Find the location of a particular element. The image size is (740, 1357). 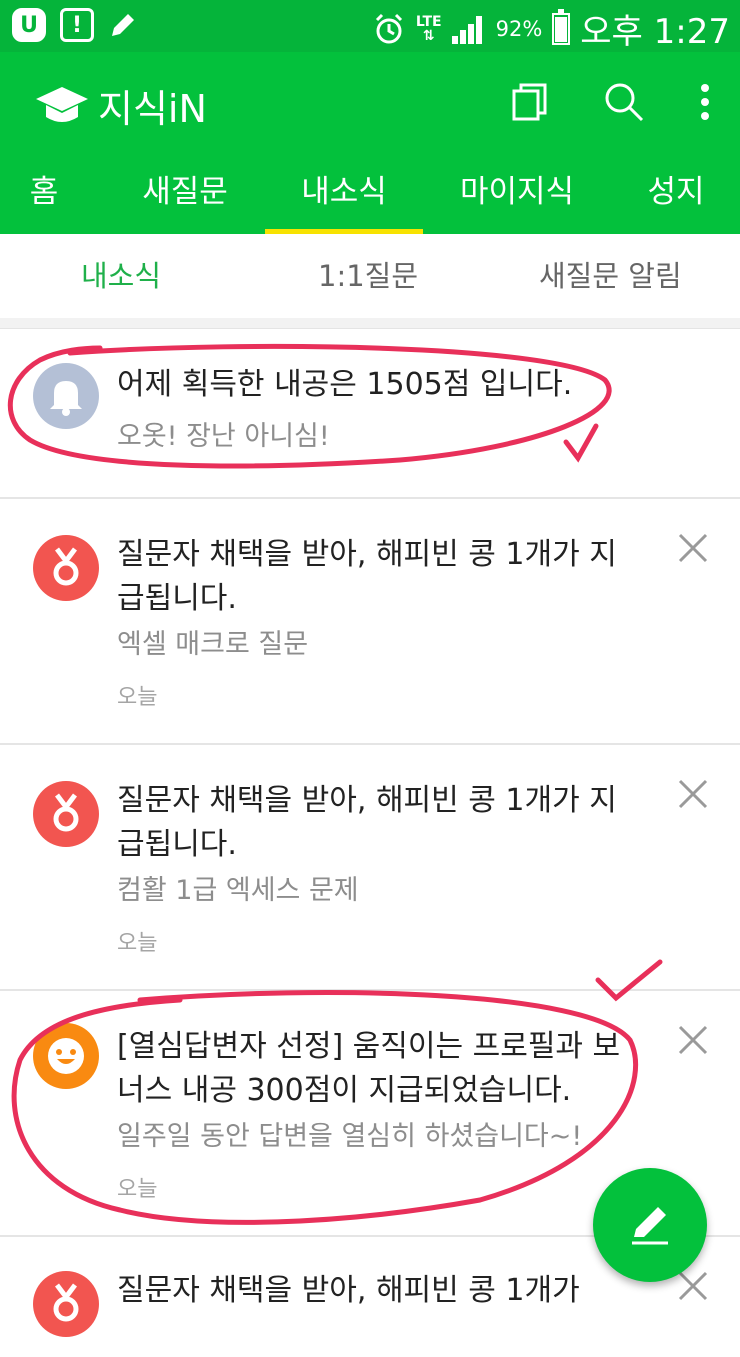

list-item: 어제 획득한 내공은 1505점 입니다. 오옷! 장난 아니심! is located at coordinates (370, 414).